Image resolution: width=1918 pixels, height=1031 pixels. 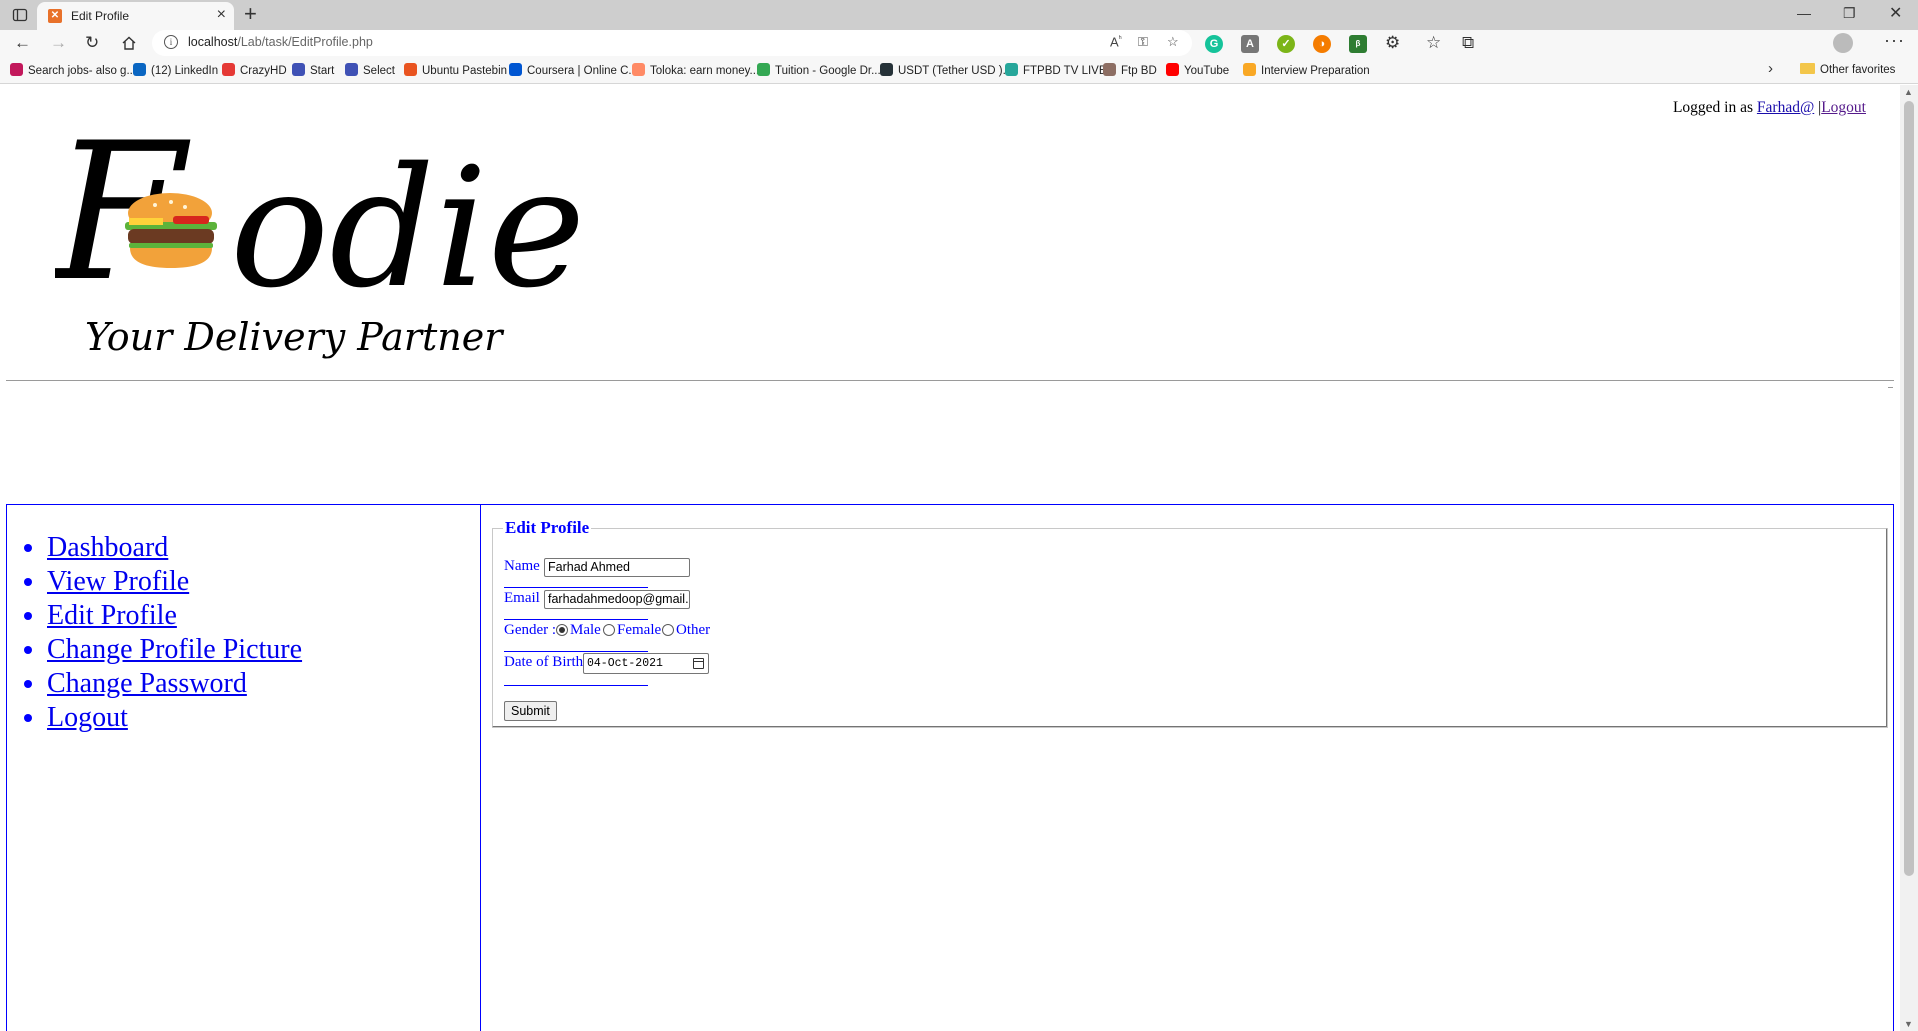 I want to click on collections-icon: ⧉, so click(x=1468, y=43).